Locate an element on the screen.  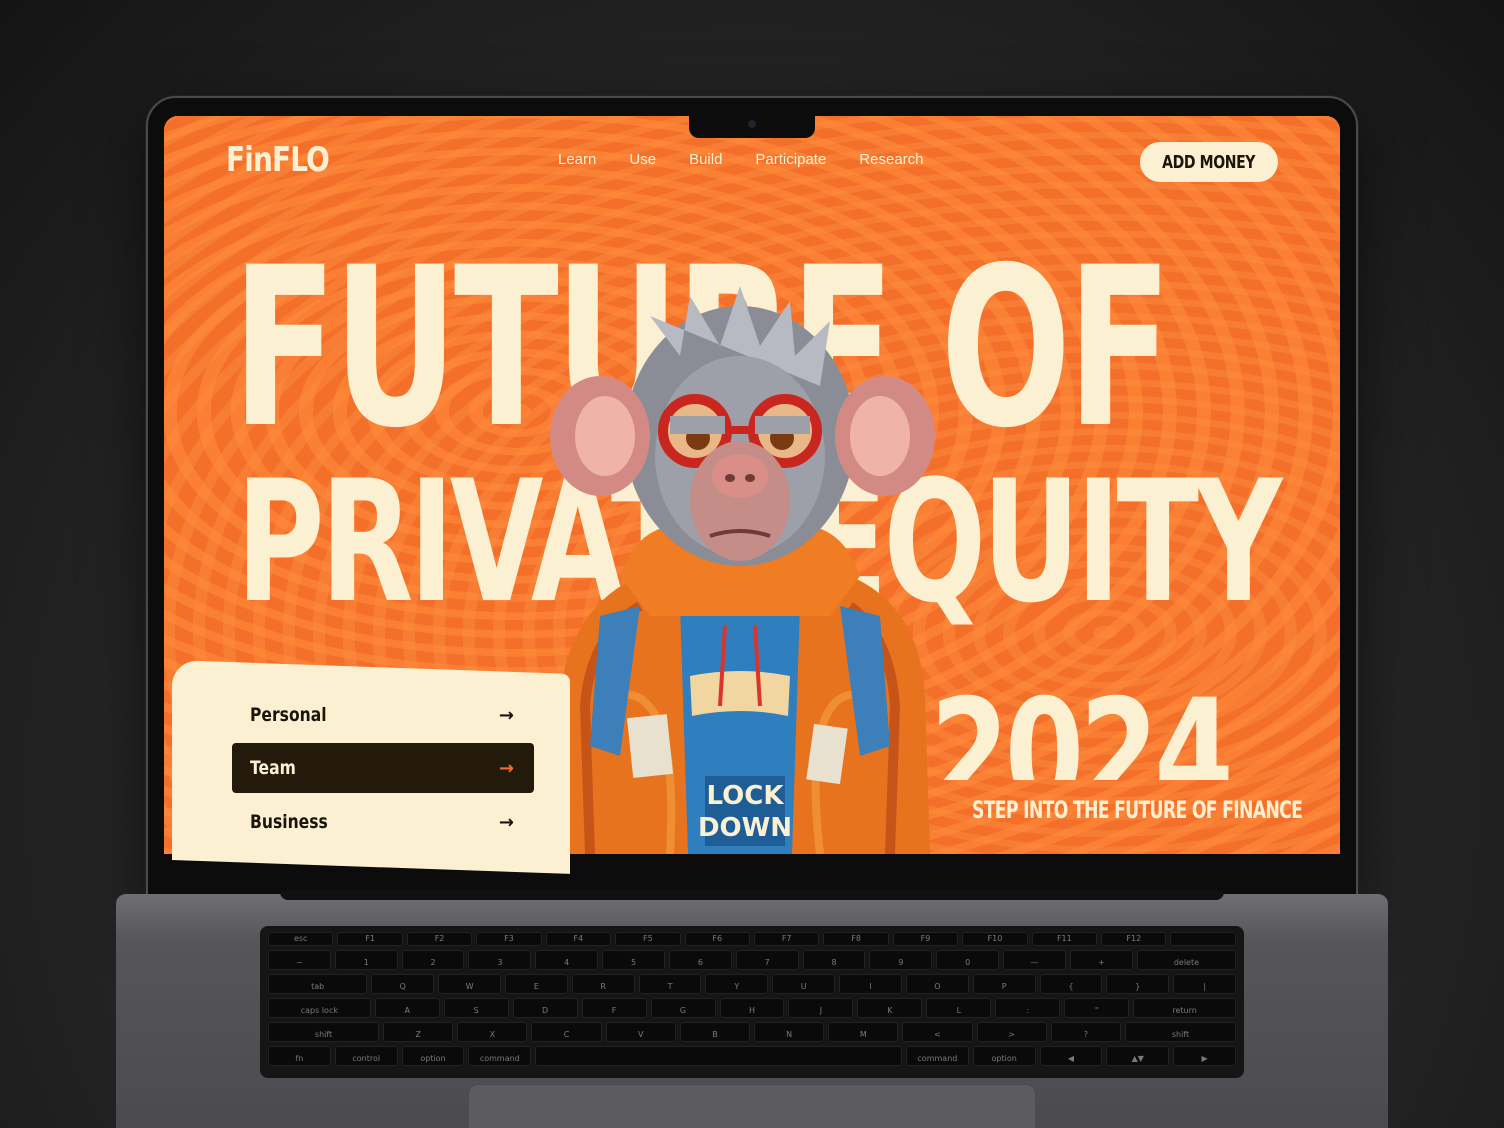
keyboard-key: F4 is located at coordinates (578, 939).